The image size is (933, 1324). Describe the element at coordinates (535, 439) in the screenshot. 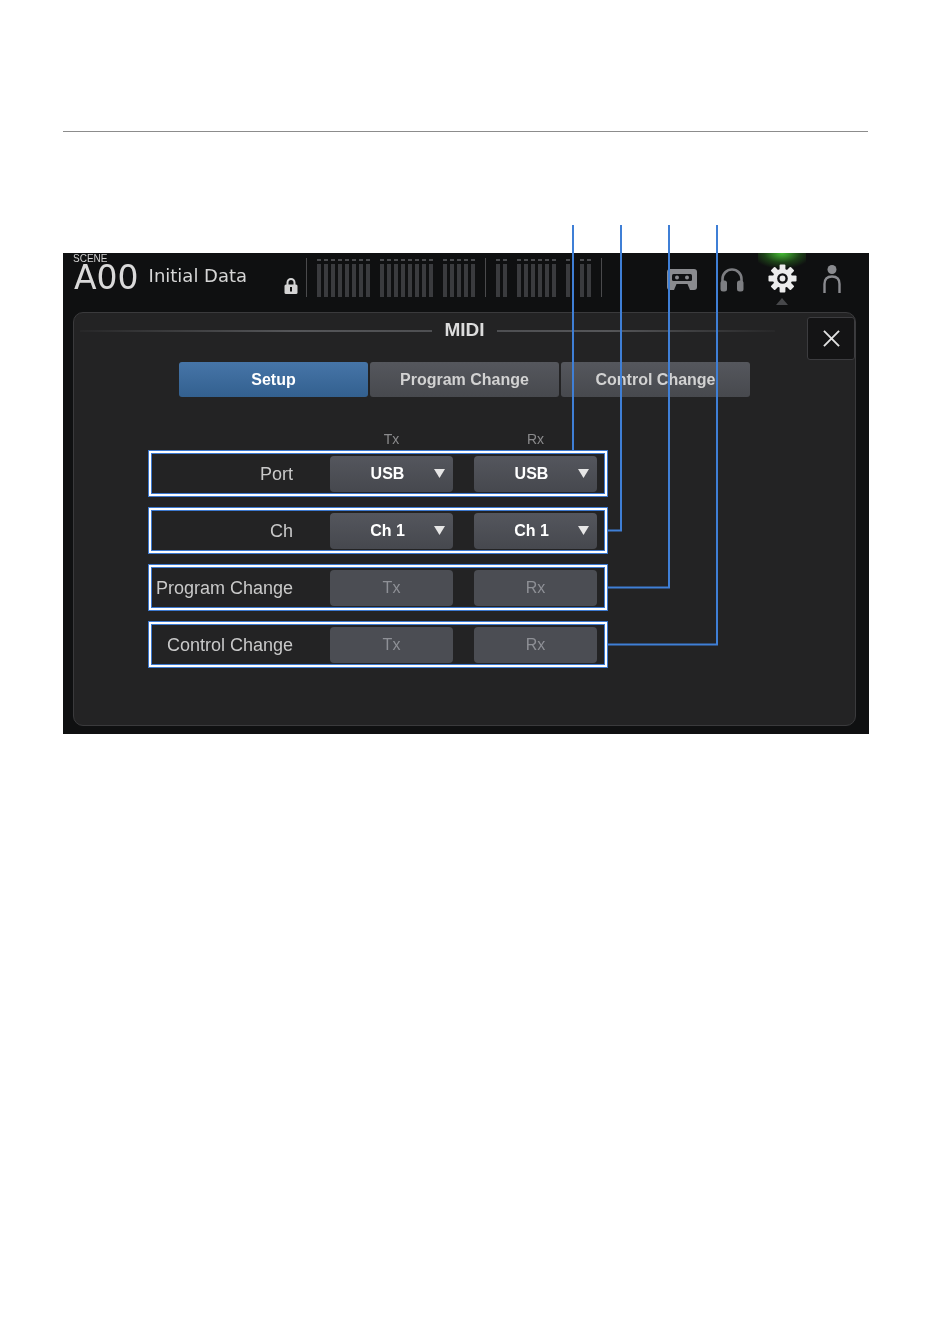

I see `column-header: Rx` at that location.